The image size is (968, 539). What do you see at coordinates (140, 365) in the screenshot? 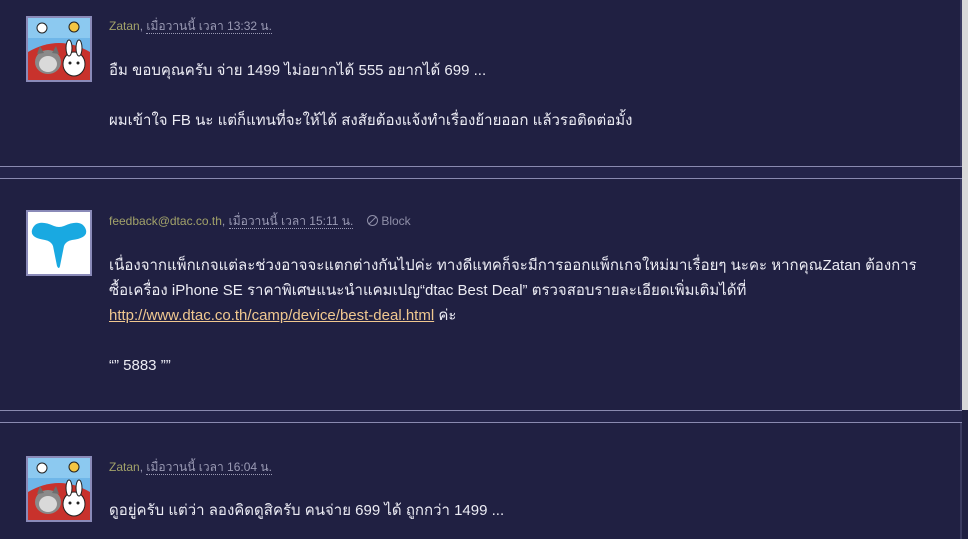
I see `comment-signature: “” 5883 ””` at bounding box center [140, 365].